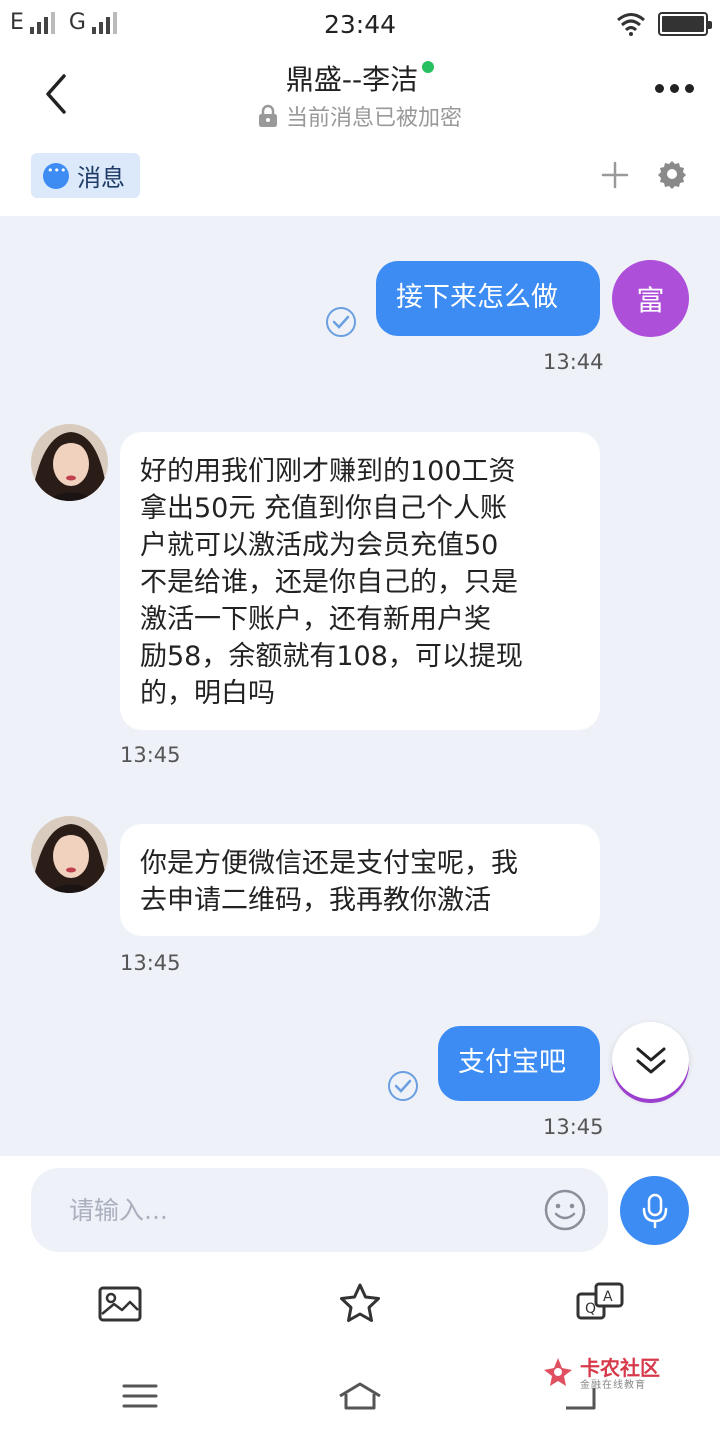 This screenshot has height=1440, width=720. What do you see at coordinates (267, 115) in the screenshot?
I see `lock-icon` at bounding box center [267, 115].